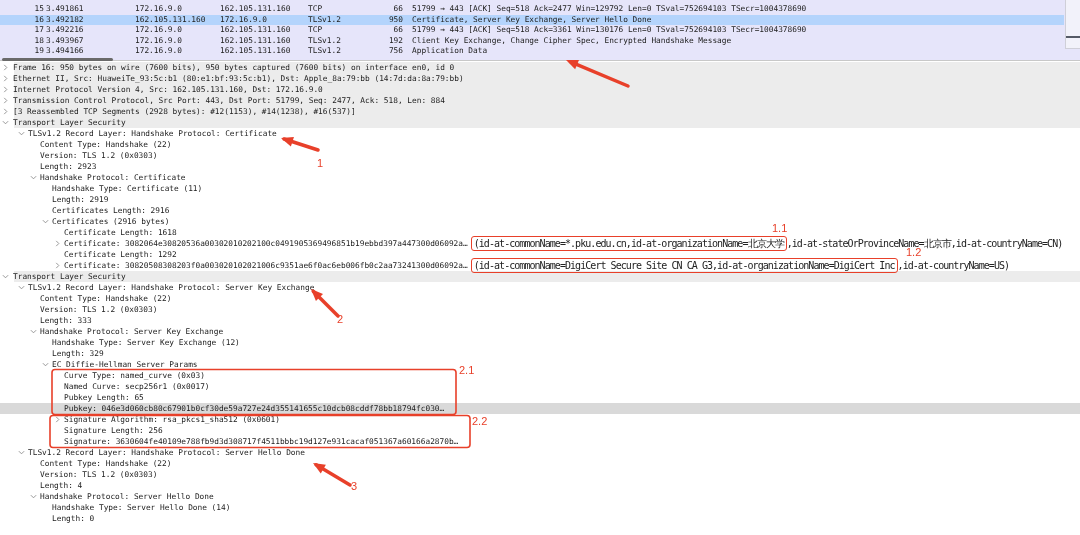  I want to click on annotation-label: 2.1, so click(467, 370).